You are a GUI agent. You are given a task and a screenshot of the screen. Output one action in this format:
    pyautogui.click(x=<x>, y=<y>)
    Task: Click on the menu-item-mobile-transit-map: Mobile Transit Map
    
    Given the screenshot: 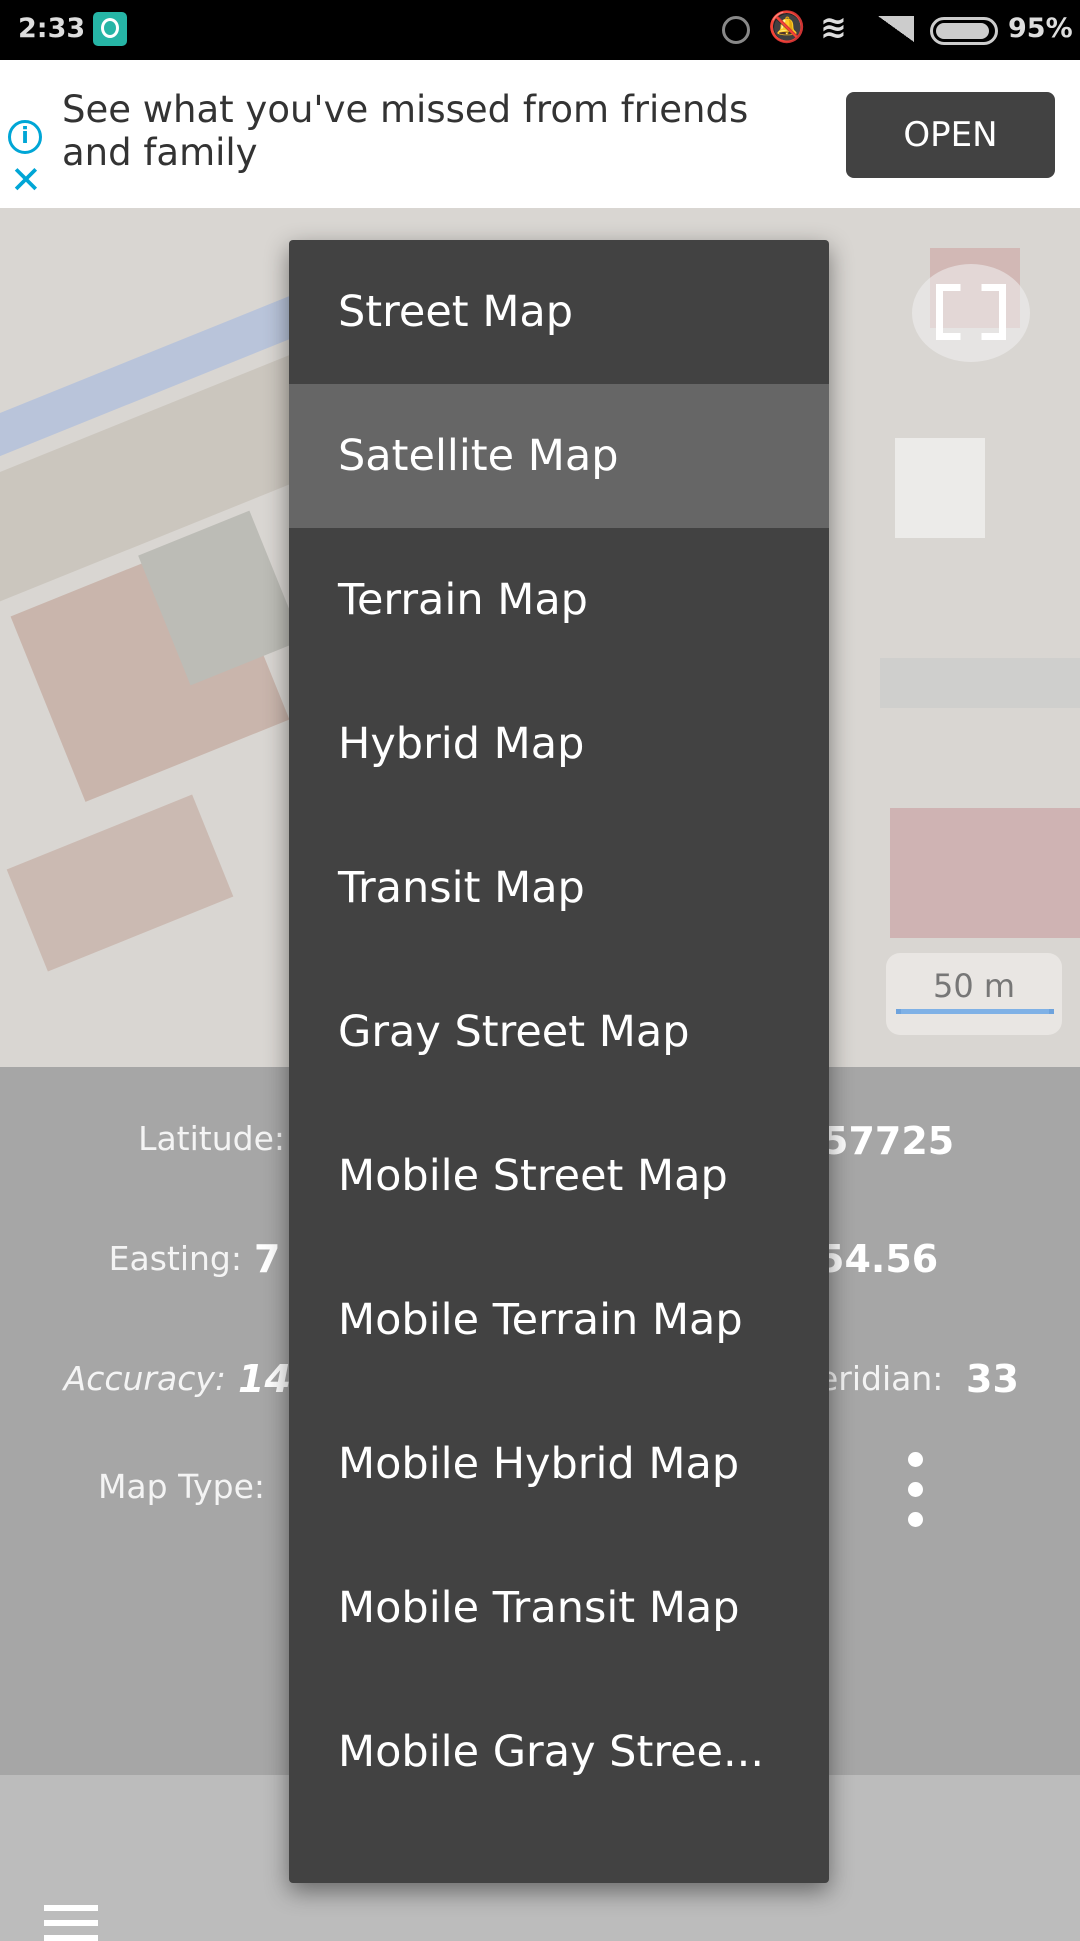 What is the action you would take?
    pyautogui.click(x=559, y=1608)
    